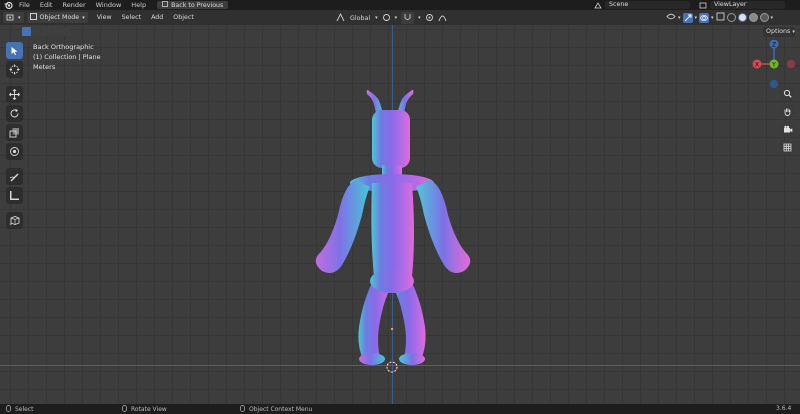 Image resolution: width=800 pixels, height=414 pixels. What do you see at coordinates (408, 18) in the screenshot?
I see `snap-icon` at bounding box center [408, 18].